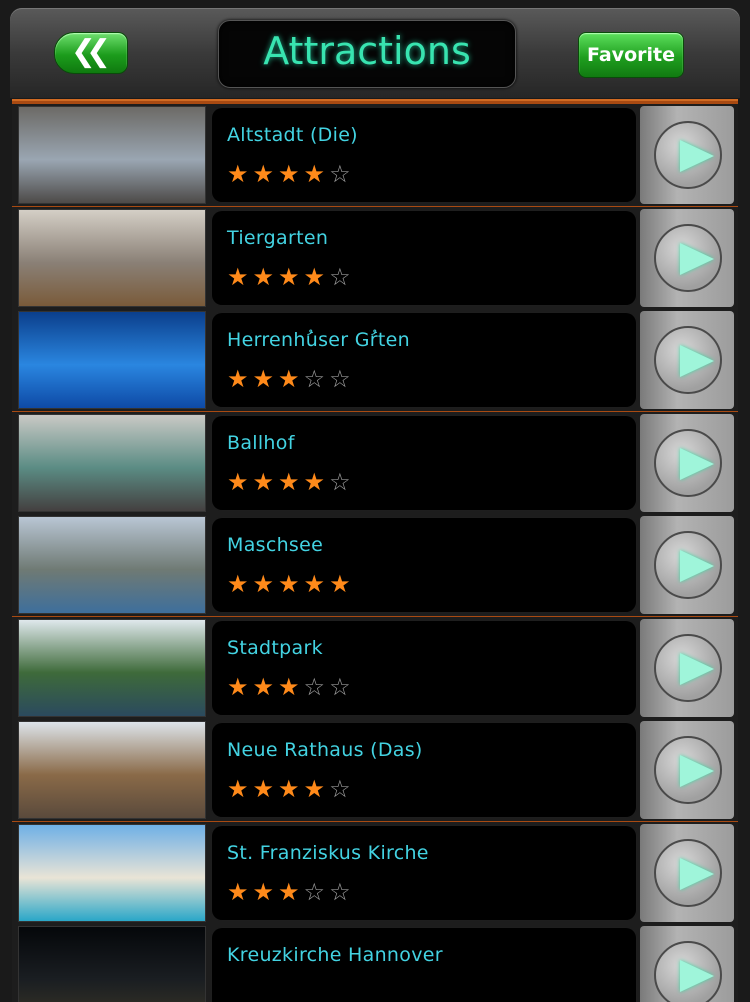 This screenshot has height=1002, width=750. Describe the element at coordinates (424, 155) in the screenshot. I see `attraction-info-panel: Altstadt (Die) ★★★★☆` at that location.